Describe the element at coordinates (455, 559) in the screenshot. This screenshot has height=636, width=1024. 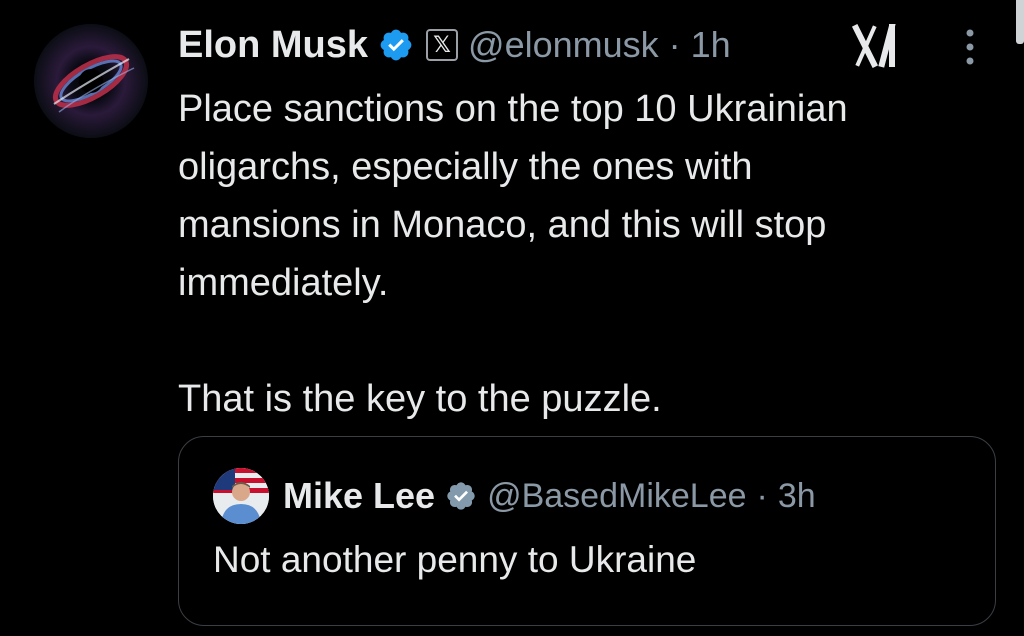
I see `quoted-tweet-text: Not another penny to Ukraine` at that location.